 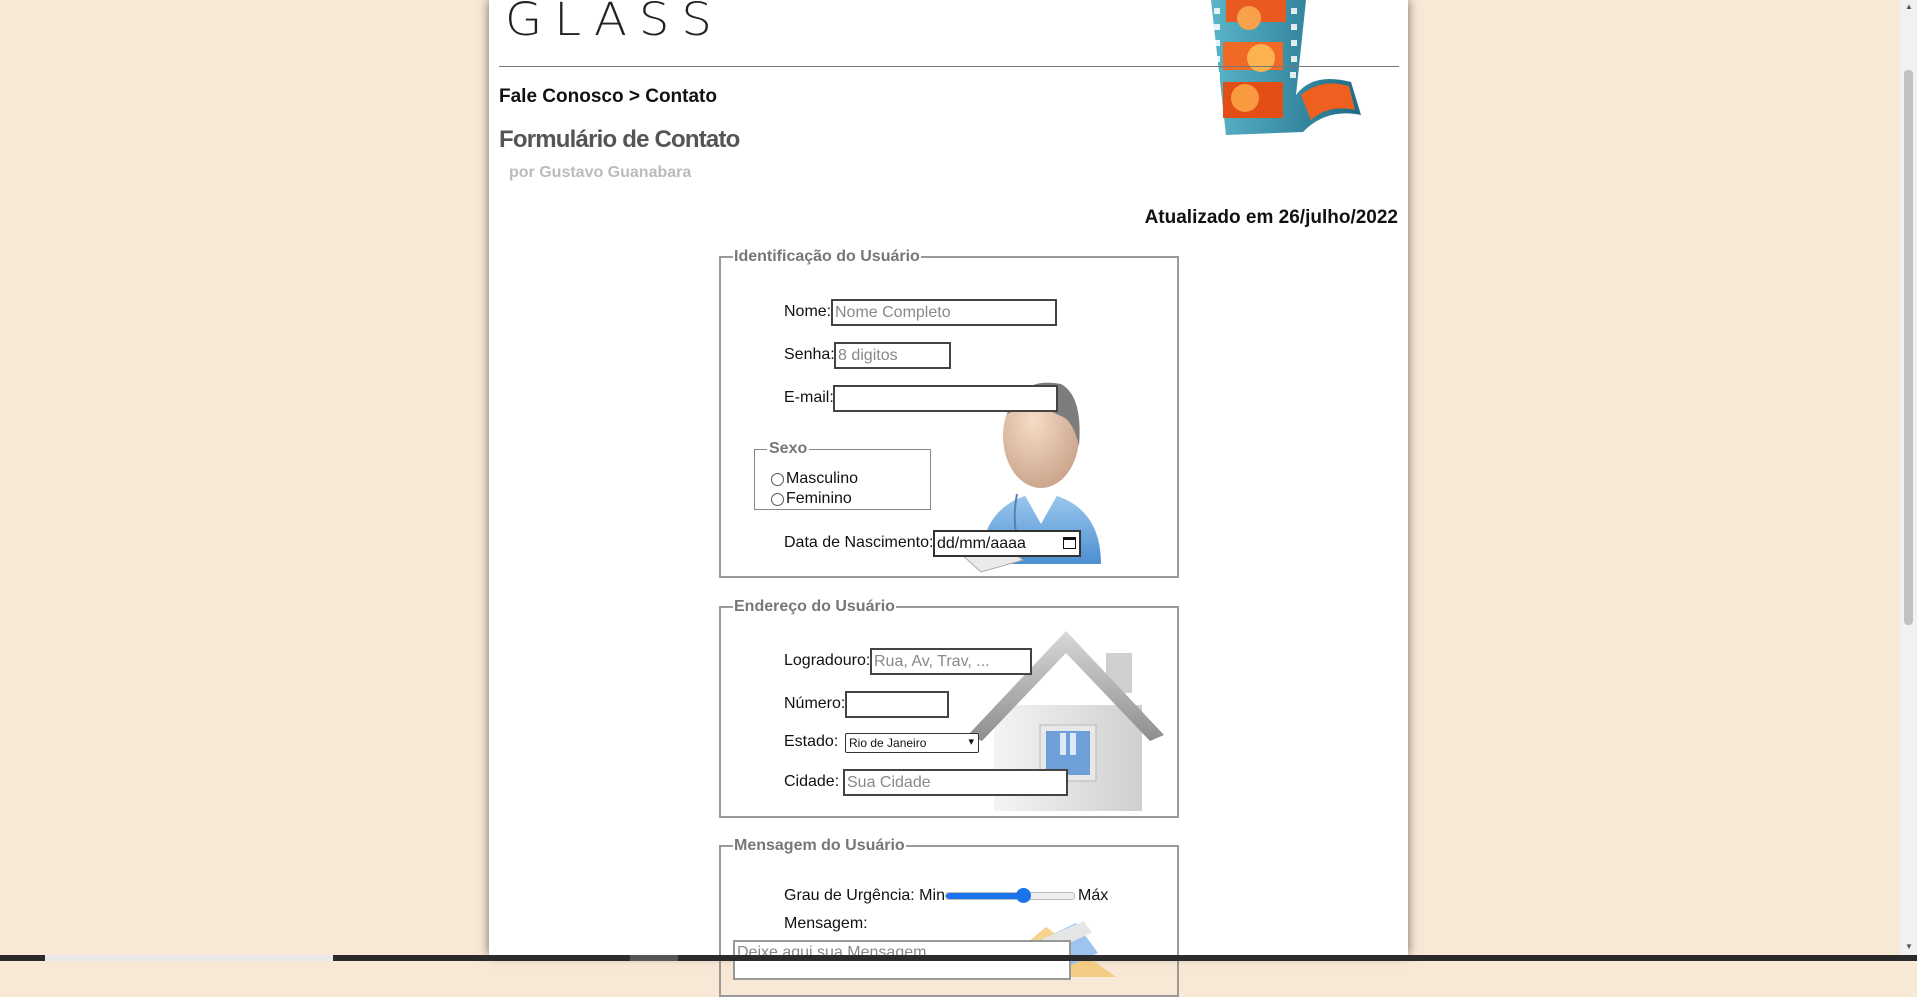 What do you see at coordinates (788, 448) in the screenshot?
I see `sexo-legend: Sexo` at bounding box center [788, 448].